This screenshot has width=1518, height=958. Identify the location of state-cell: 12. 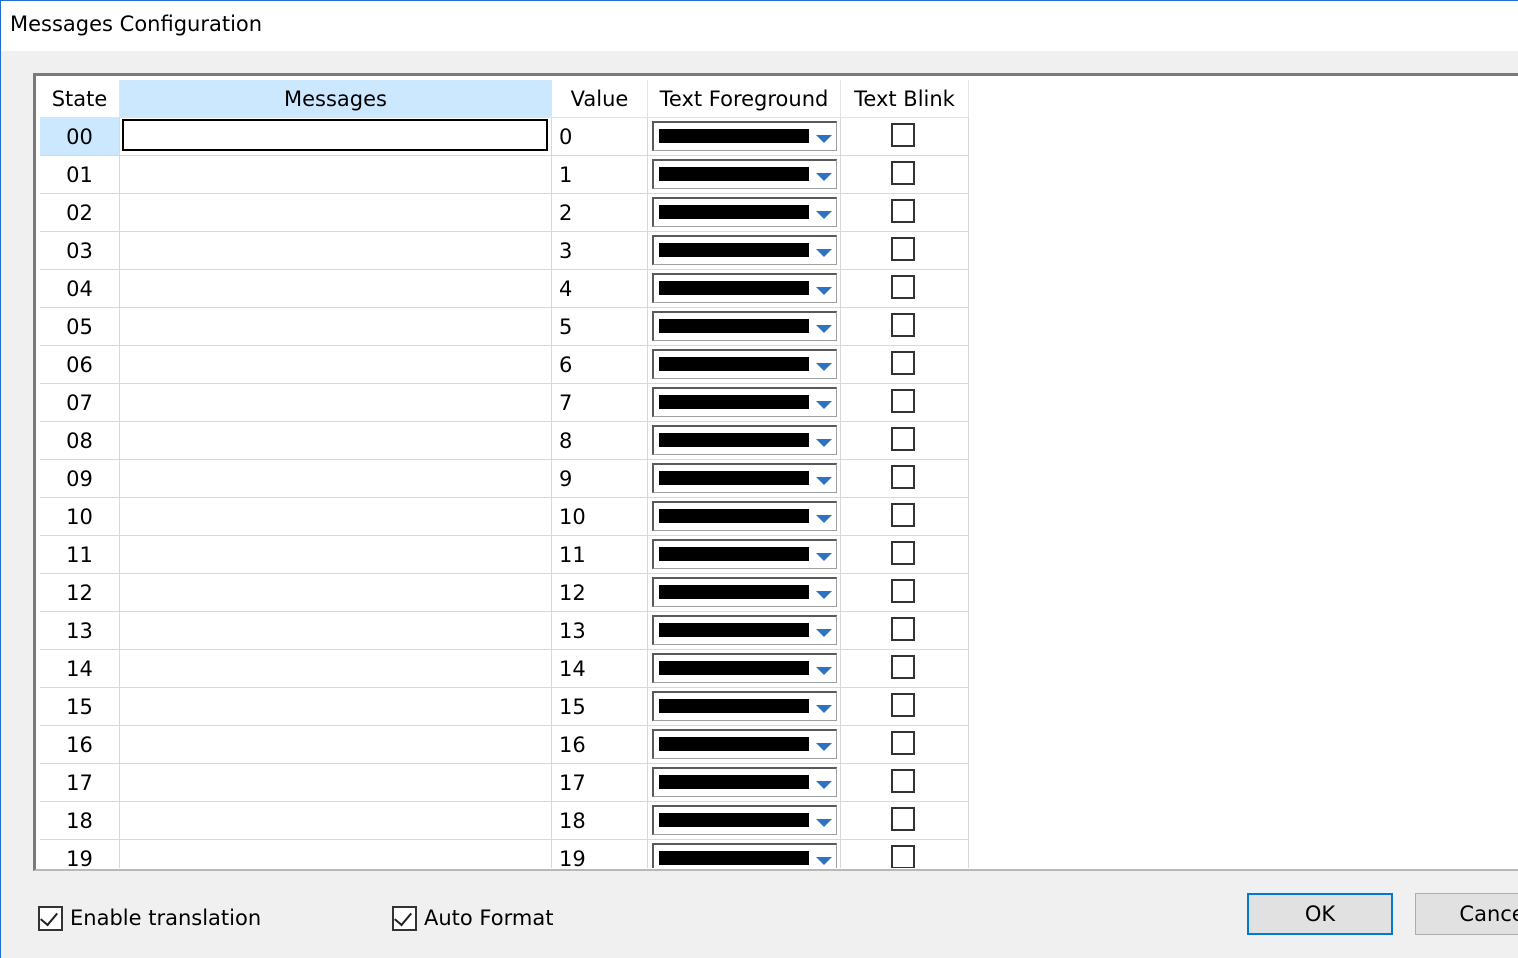
(80, 593).